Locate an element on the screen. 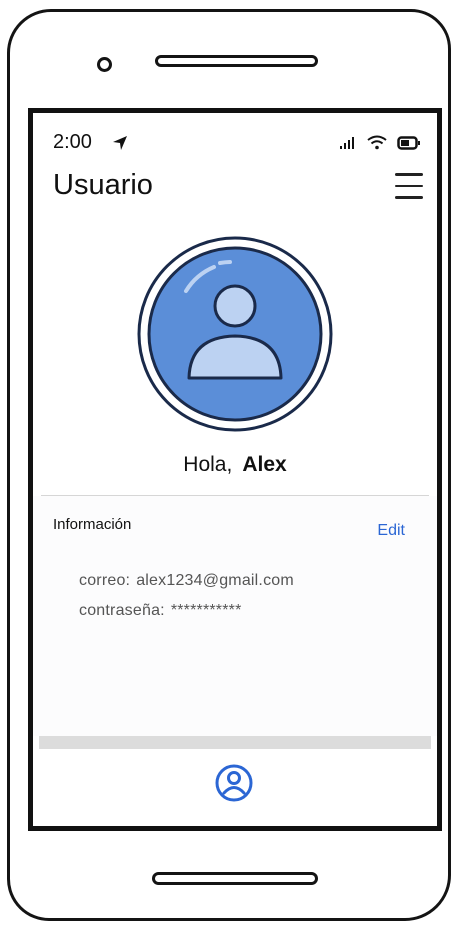 The height and width of the screenshot is (928, 457). status-bar-time-group: 2:00 is located at coordinates (90, 142).